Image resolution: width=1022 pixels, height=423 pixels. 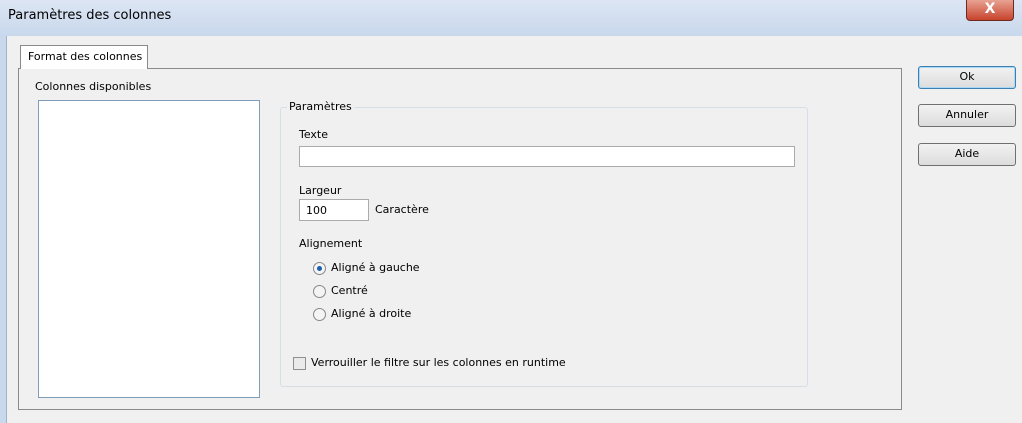 I want to click on title-bar: Paramètres des colonnes, so click(x=511, y=18).